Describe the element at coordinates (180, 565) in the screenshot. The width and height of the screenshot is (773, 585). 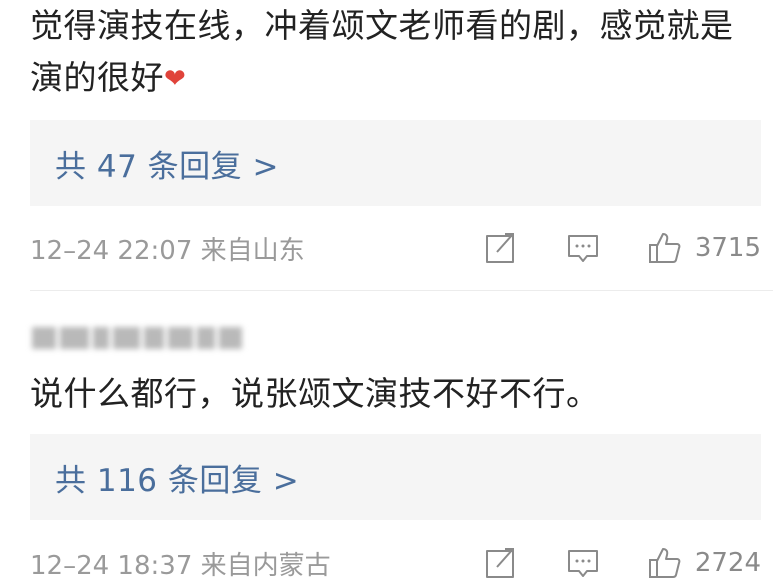
I see `comment-timestamp: 12–24 18:37 来自内蒙古` at that location.